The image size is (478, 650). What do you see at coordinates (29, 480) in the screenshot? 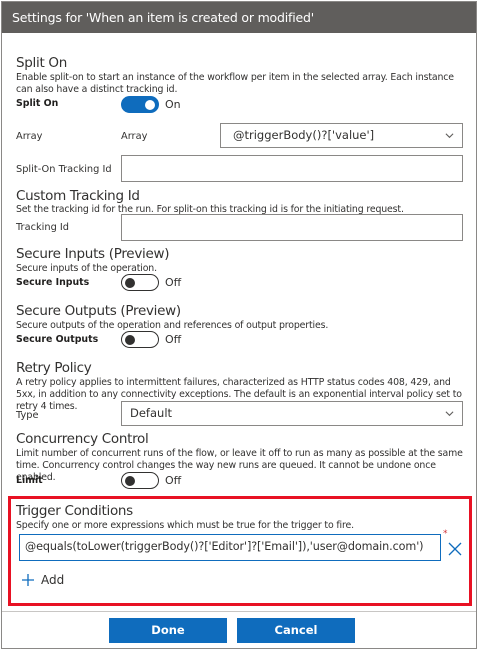
I see `concurrency-toggle-label: Limit` at bounding box center [29, 480].